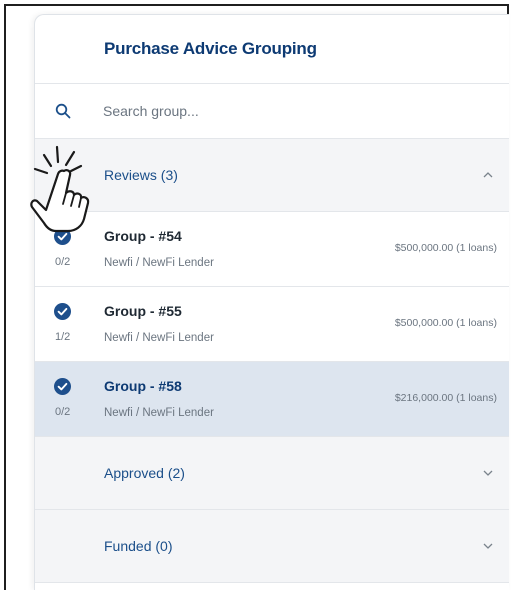 The width and height of the screenshot is (512, 590). What do you see at coordinates (272, 546) in the screenshot?
I see `section-funded: Funded (0)` at bounding box center [272, 546].